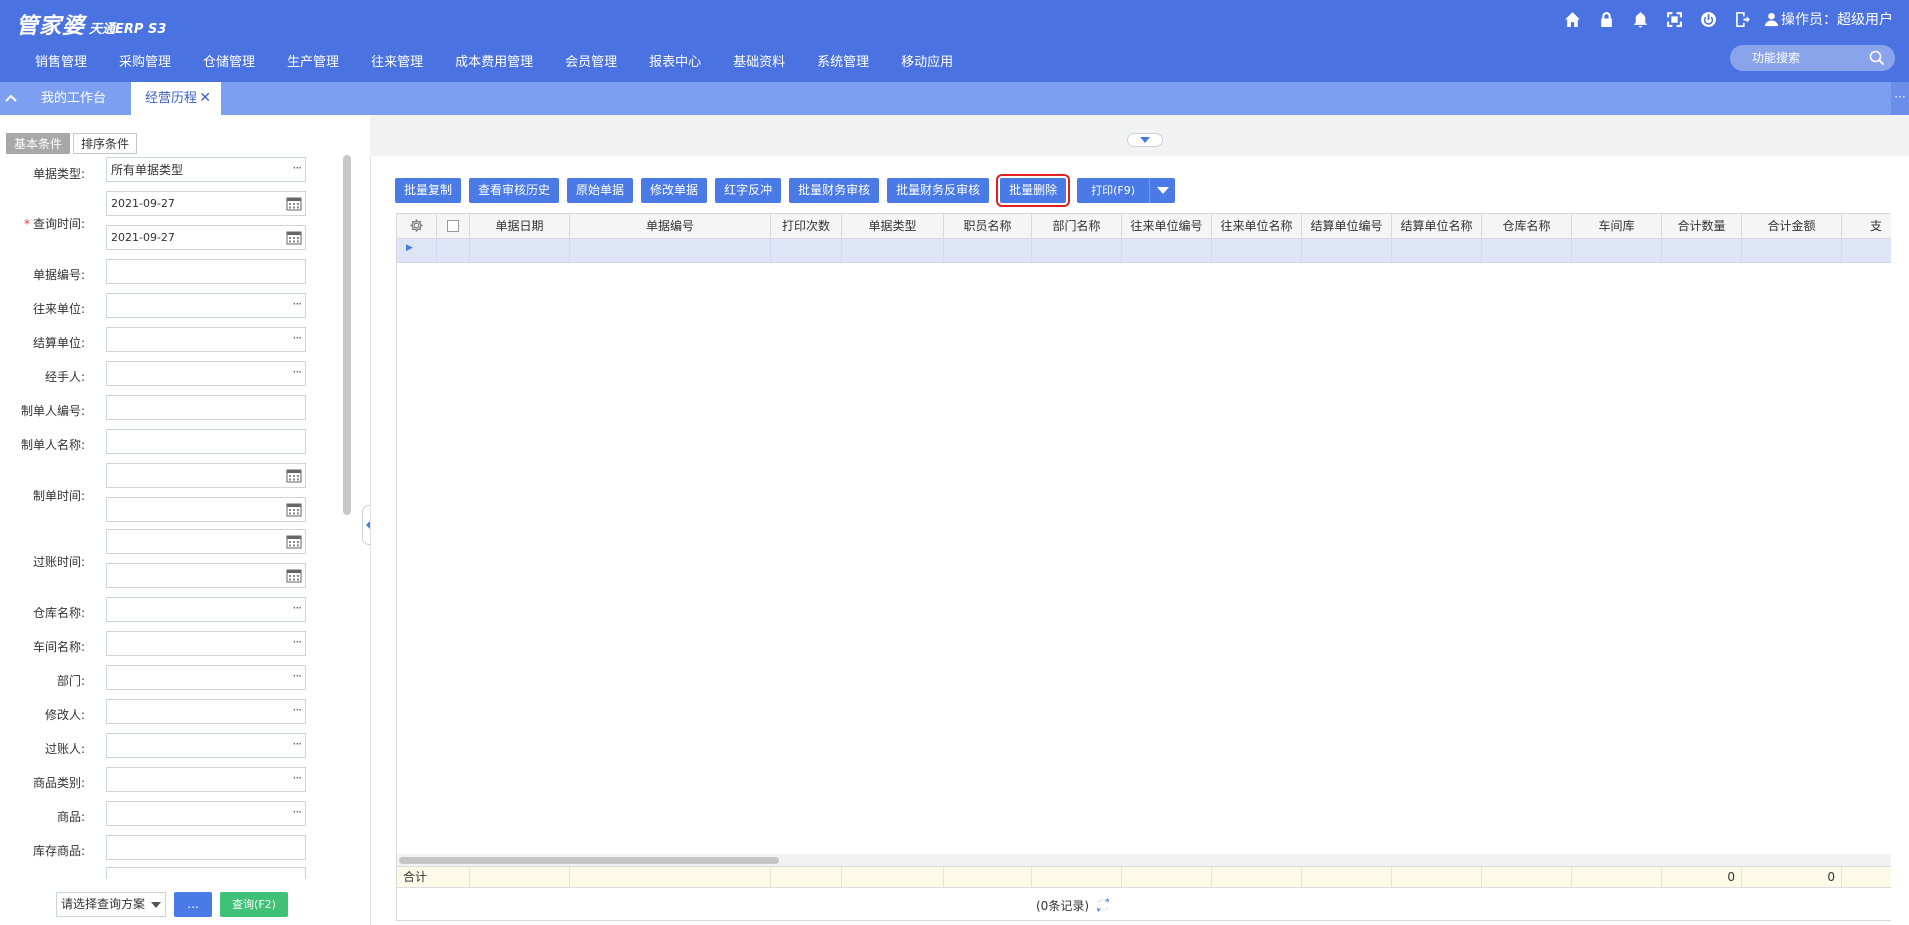  I want to click on partner-input, so click(192, 305).